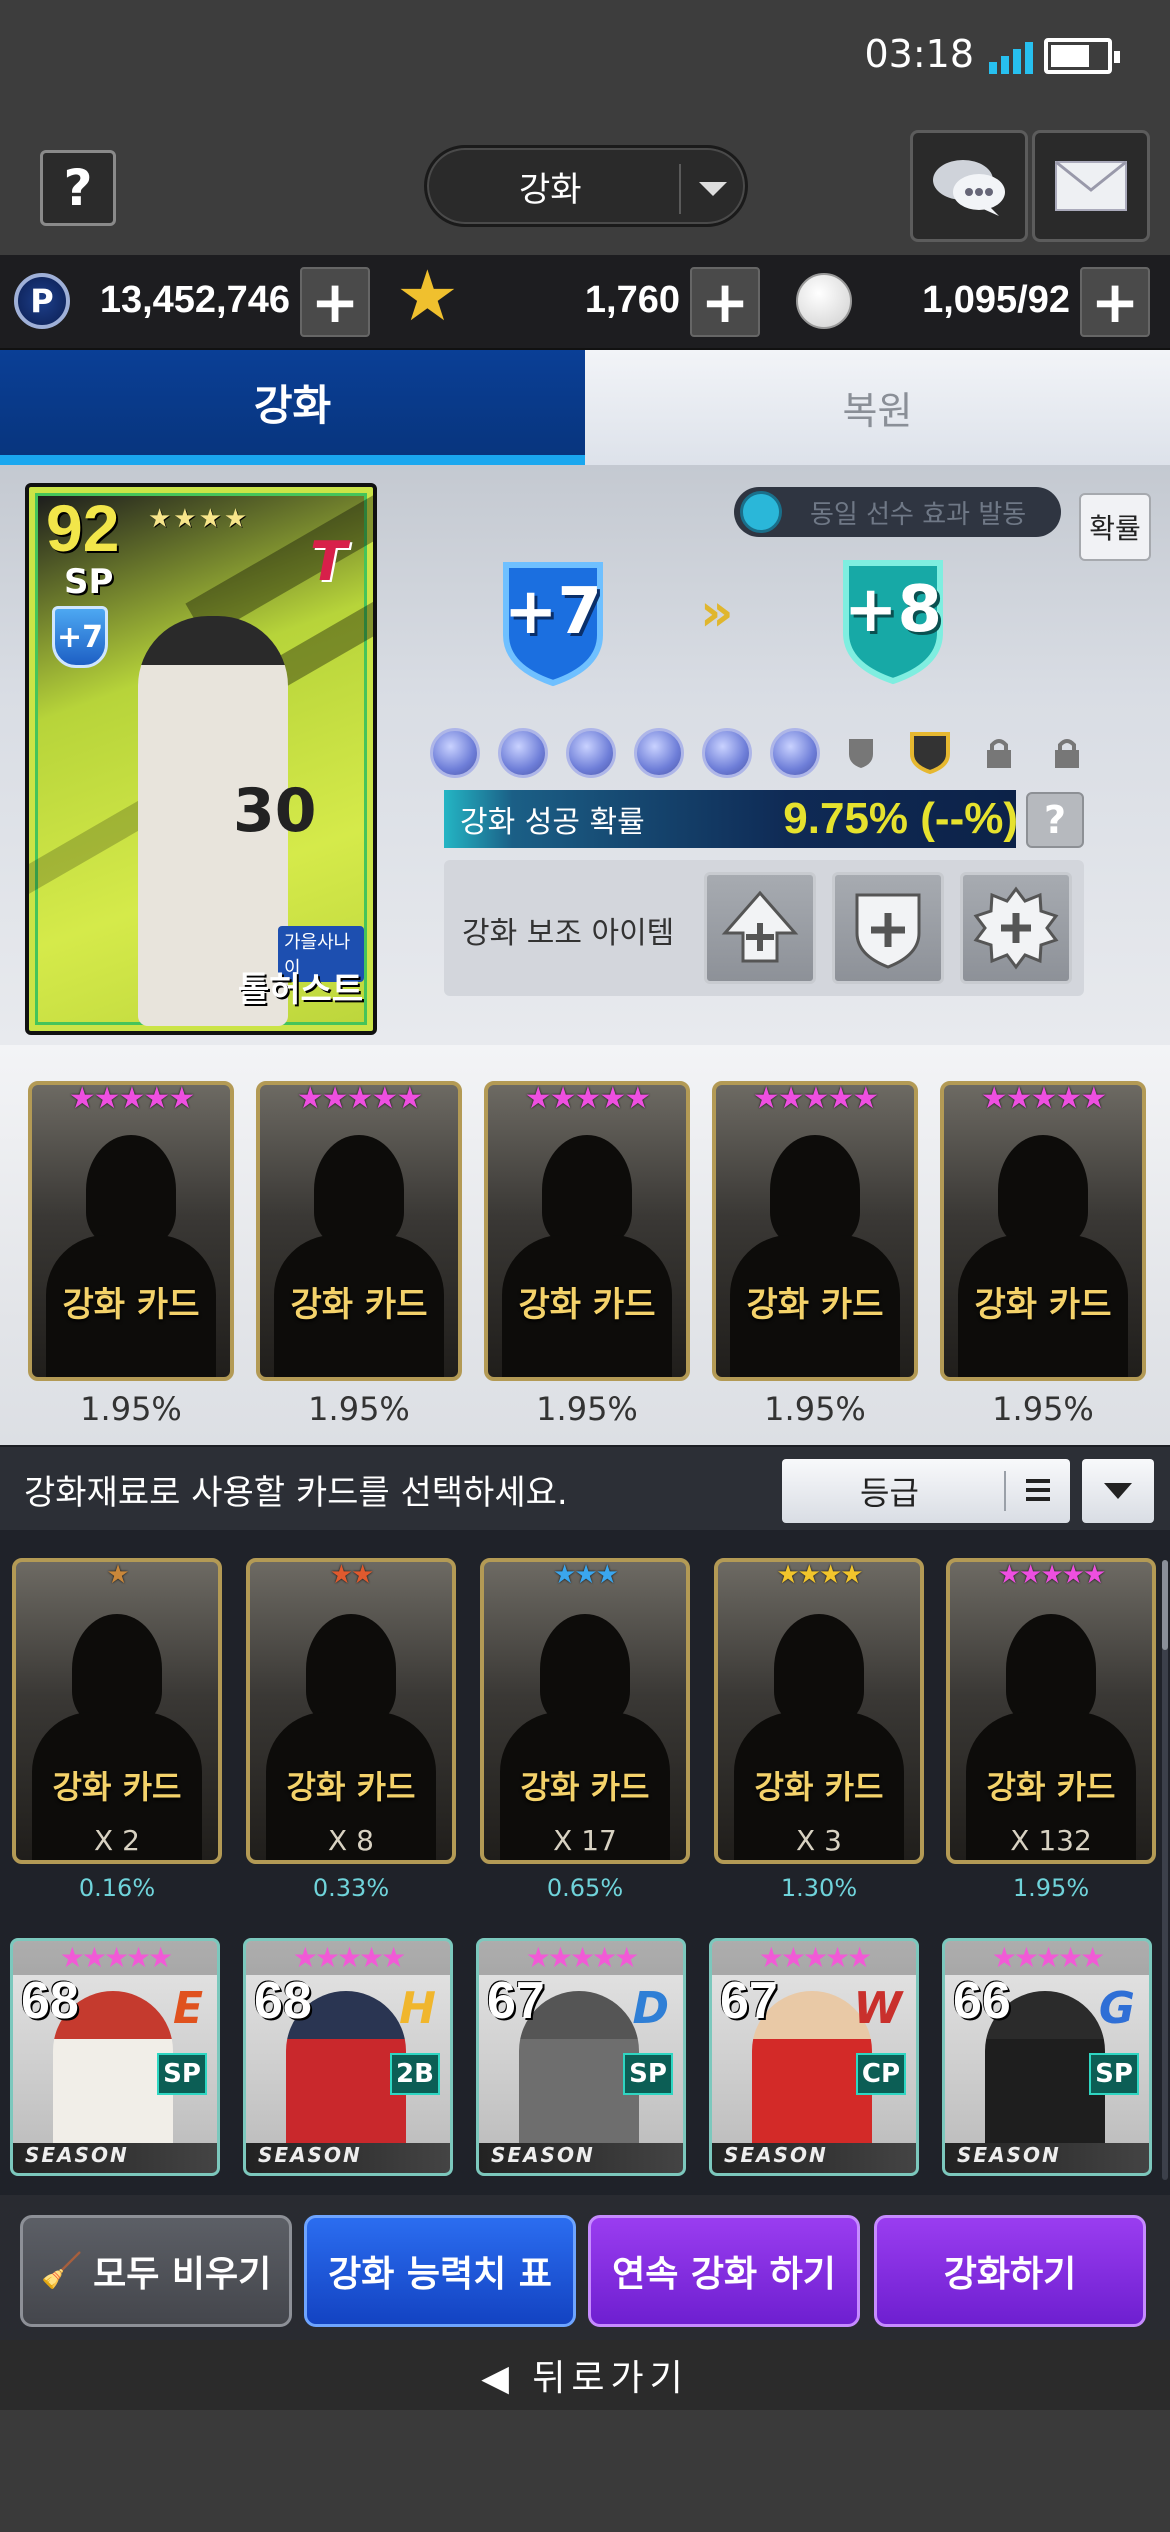 This screenshot has width=1170, height=2532. What do you see at coordinates (351, 1711) in the screenshot?
I see `material-card-2: ★★ 강화 카드 X 8` at bounding box center [351, 1711].